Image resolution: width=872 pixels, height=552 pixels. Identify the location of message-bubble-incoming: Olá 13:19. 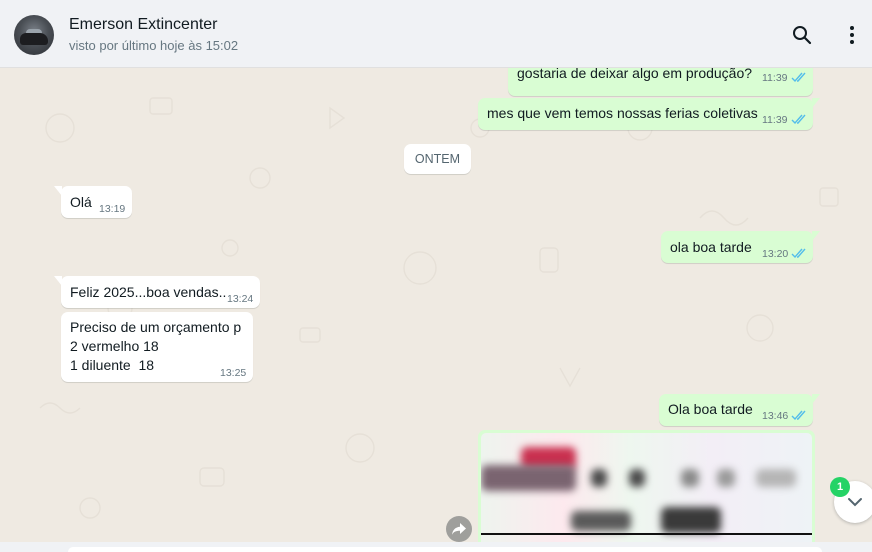
(93, 202).